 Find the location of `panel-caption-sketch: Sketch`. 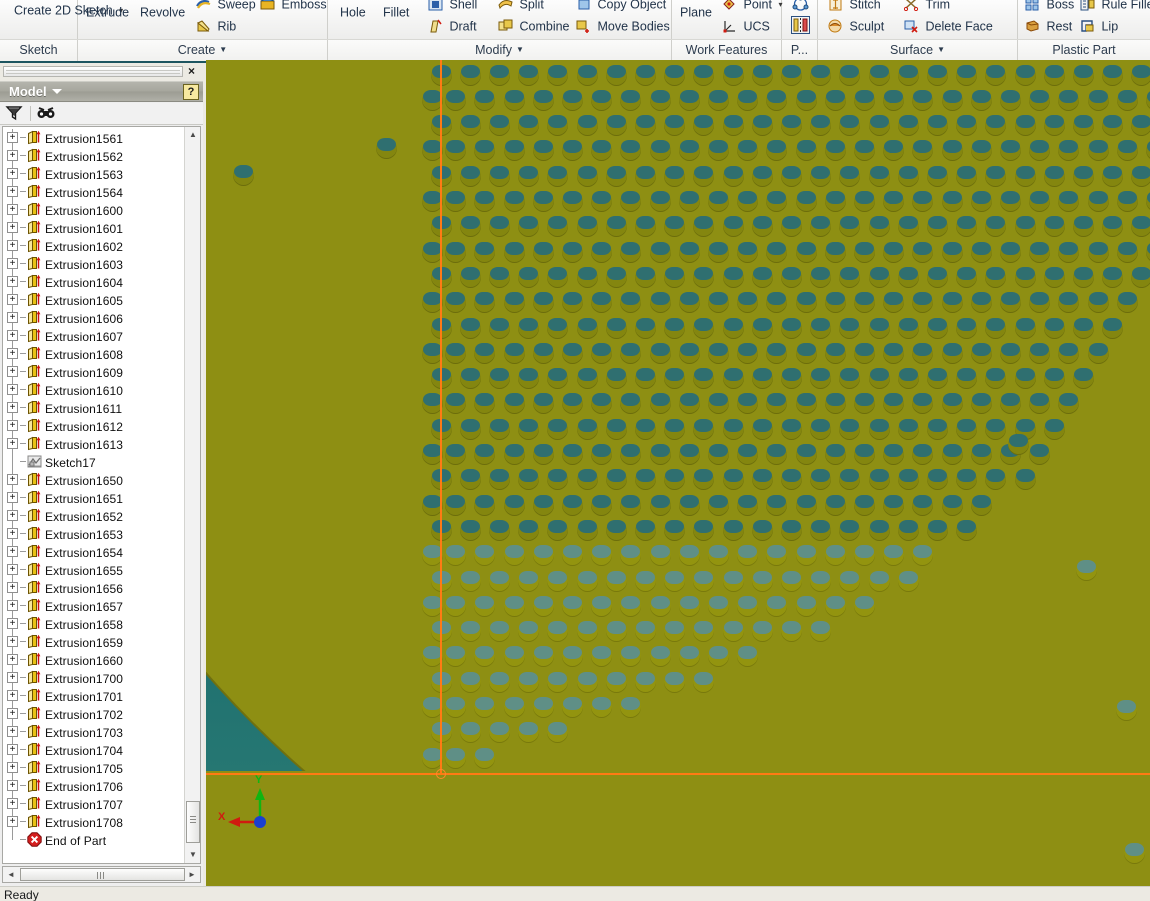

panel-caption-sketch: Sketch is located at coordinates (39, 50).